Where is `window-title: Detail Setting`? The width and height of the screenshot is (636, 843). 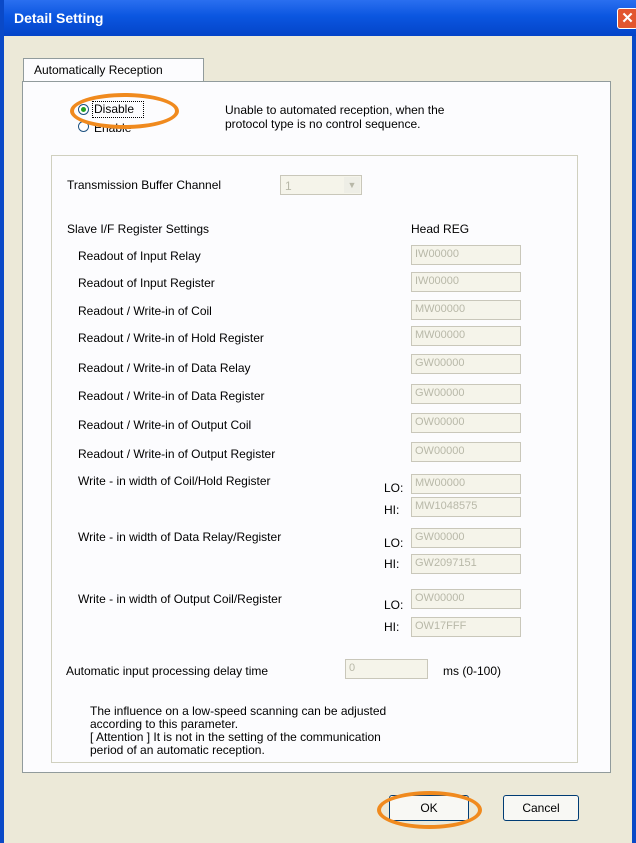 window-title: Detail Setting is located at coordinates (59, 18).